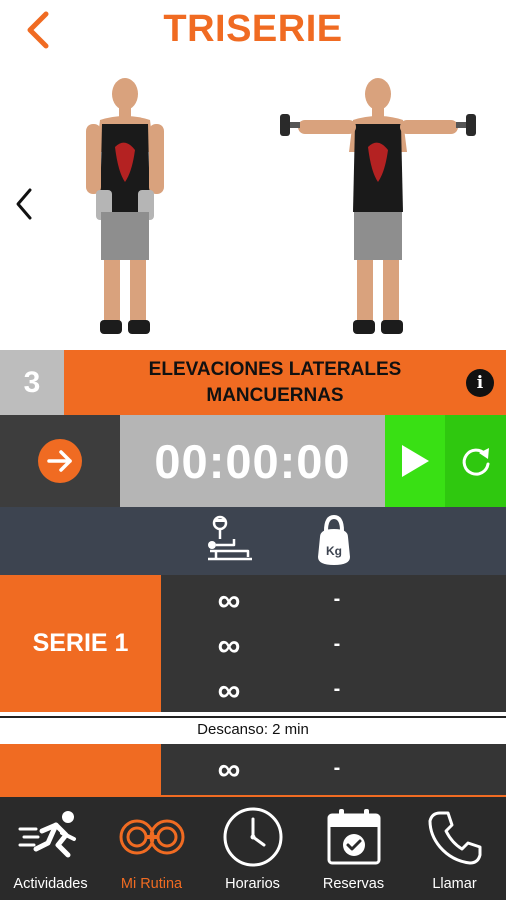 This screenshot has height=900, width=506. What do you see at coordinates (334, 539) in the screenshot?
I see `kettlebell-weight-icon: Kg` at bounding box center [334, 539].